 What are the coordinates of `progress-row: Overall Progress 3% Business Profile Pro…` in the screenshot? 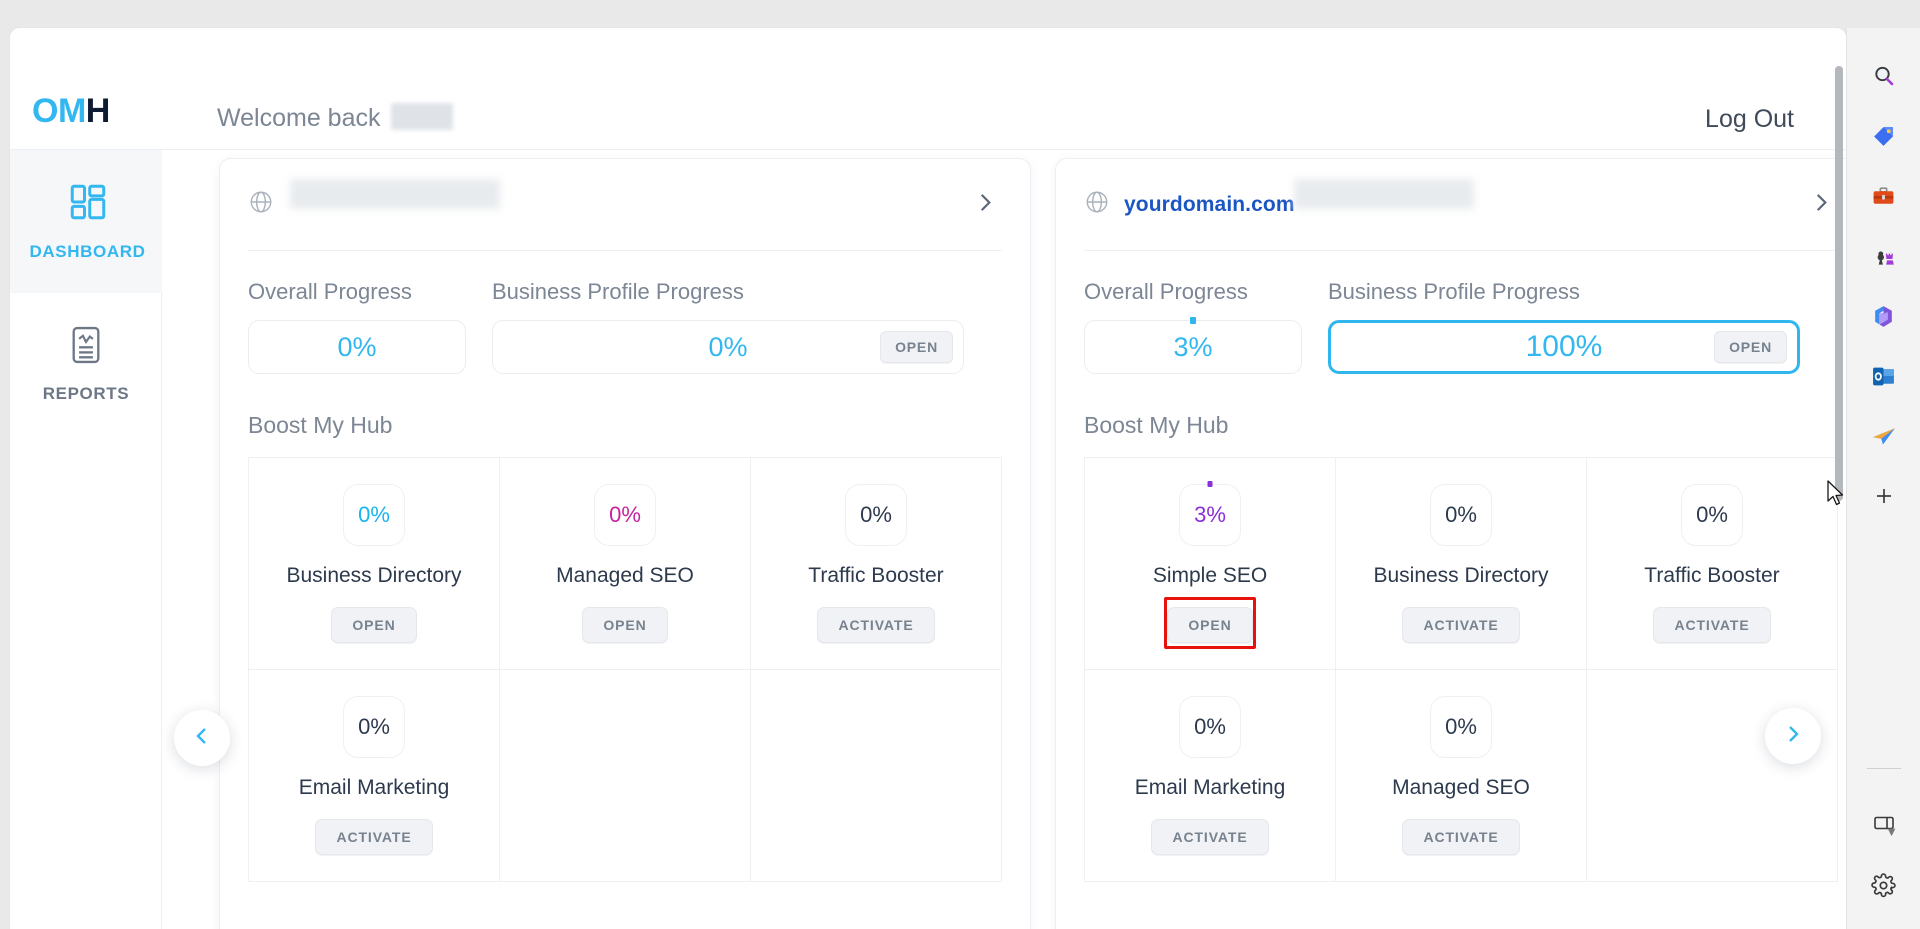 It's located at (1461, 326).